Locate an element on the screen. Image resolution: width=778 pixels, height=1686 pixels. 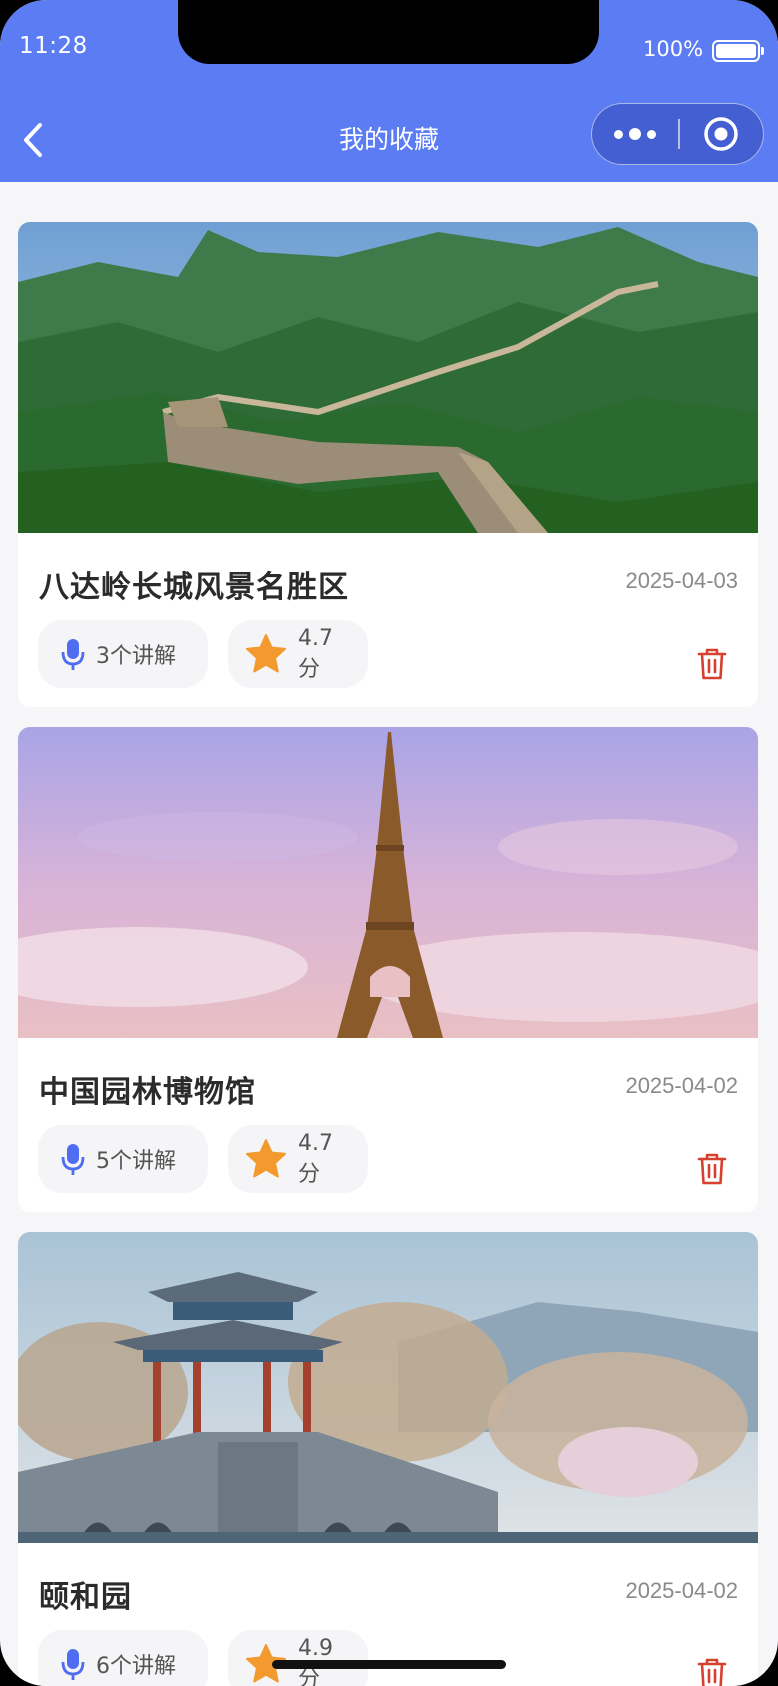
audio-guide-chip: 5个讲解 is located at coordinates (123, 1159).